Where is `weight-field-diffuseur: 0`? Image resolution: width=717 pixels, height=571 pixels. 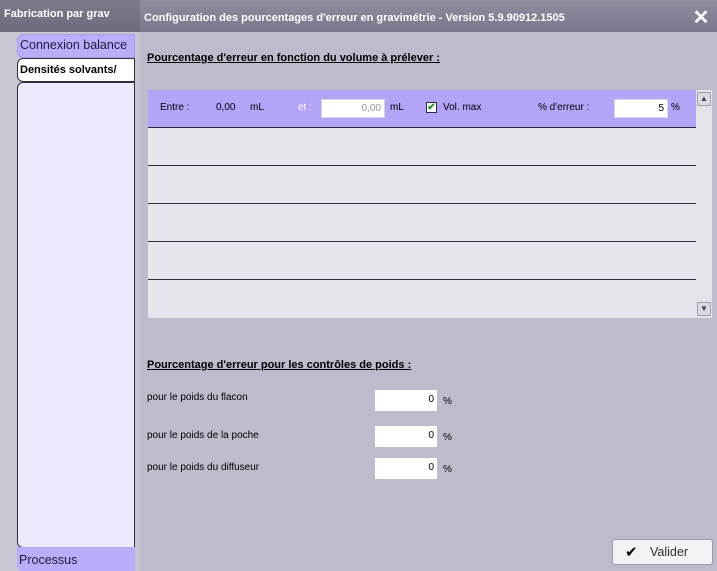 weight-field-diffuseur: 0 is located at coordinates (406, 468).